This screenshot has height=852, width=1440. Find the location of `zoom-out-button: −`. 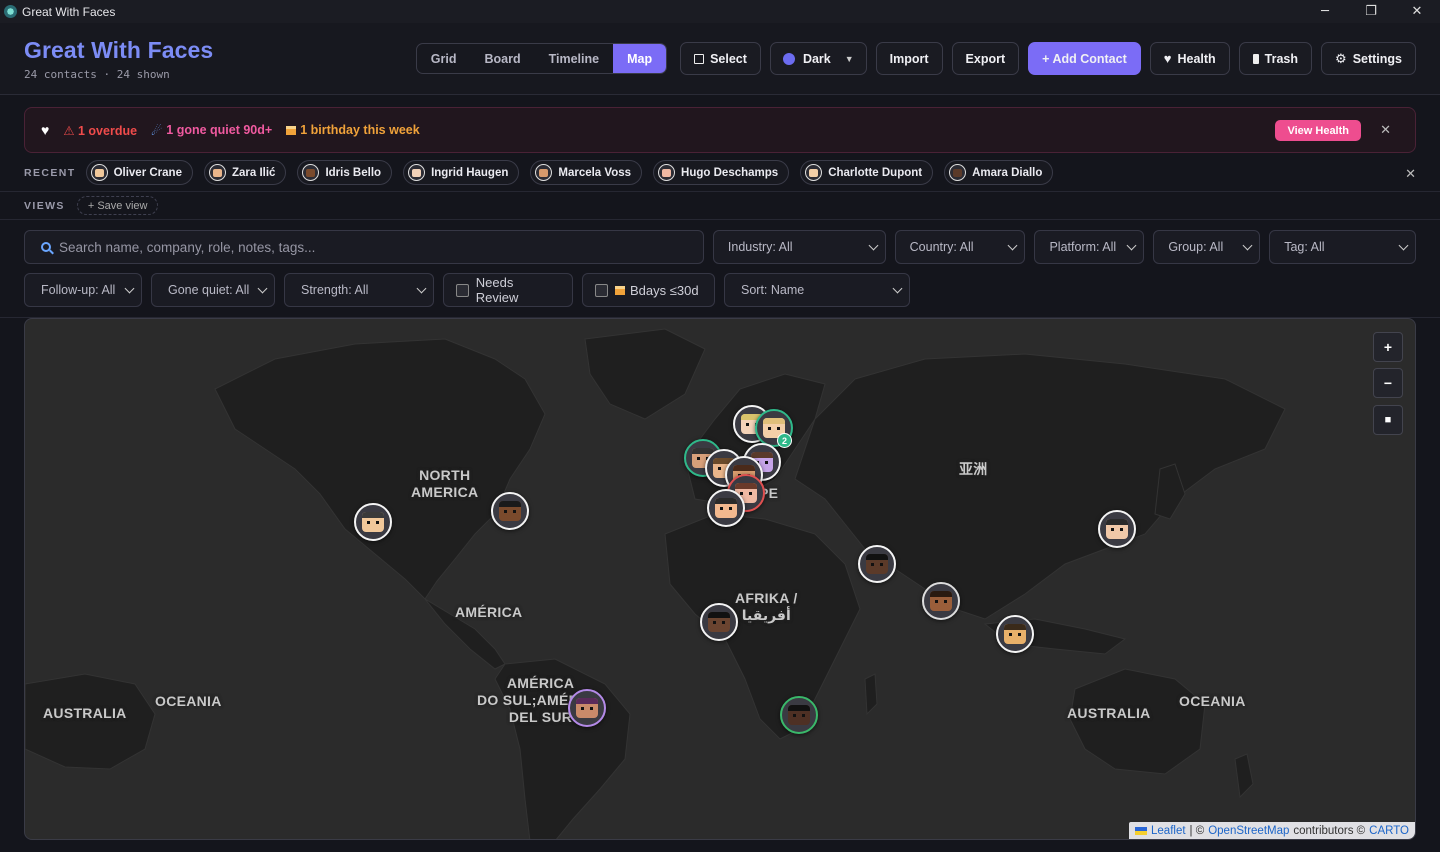

zoom-out-button: − is located at coordinates (1388, 383).